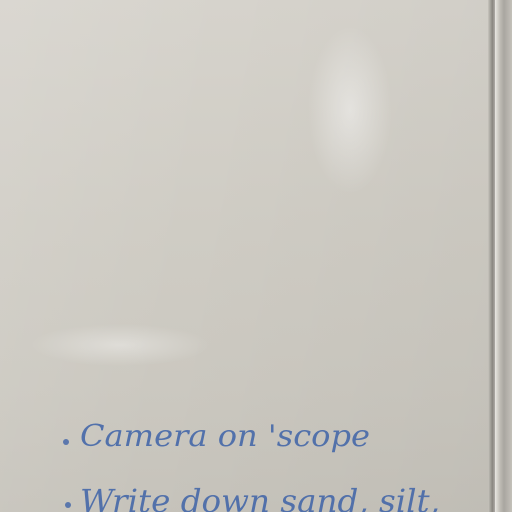 The width and height of the screenshot is (512, 512). I want to click on note-line-1: Camera on 'scope, so click(225, 436).